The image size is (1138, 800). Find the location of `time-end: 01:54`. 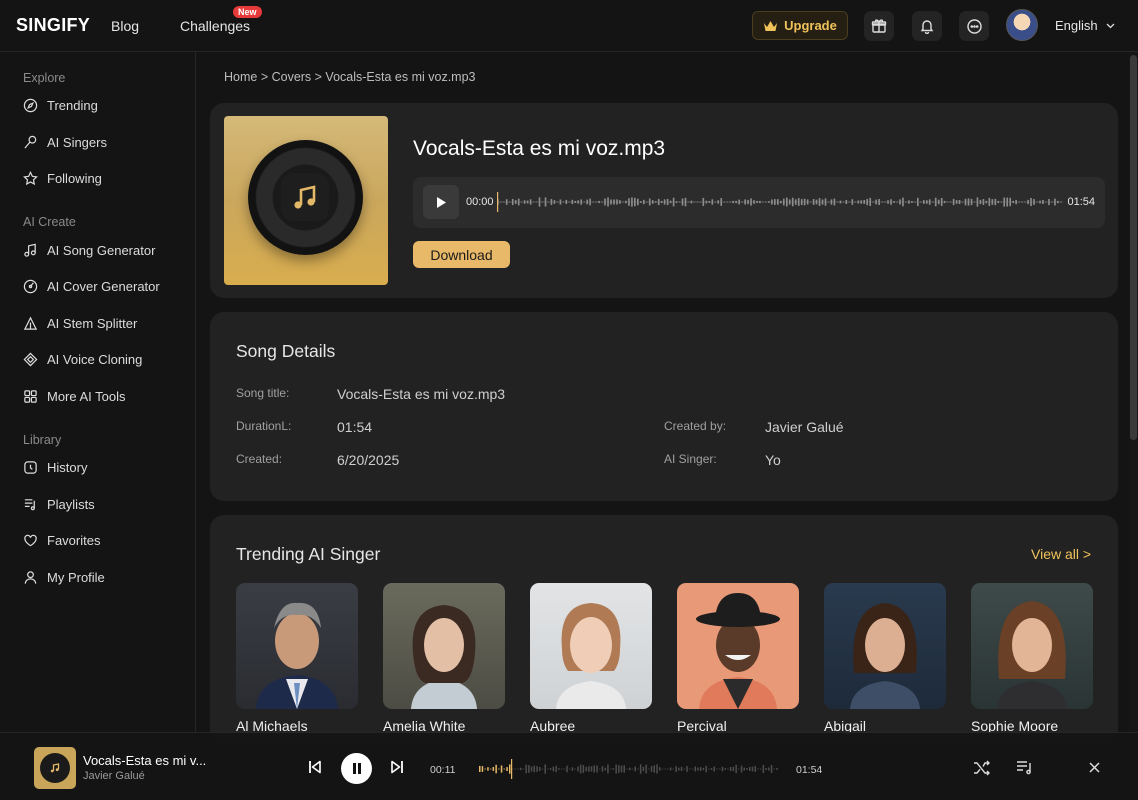

time-end: 01:54 is located at coordinates (1081, 202).